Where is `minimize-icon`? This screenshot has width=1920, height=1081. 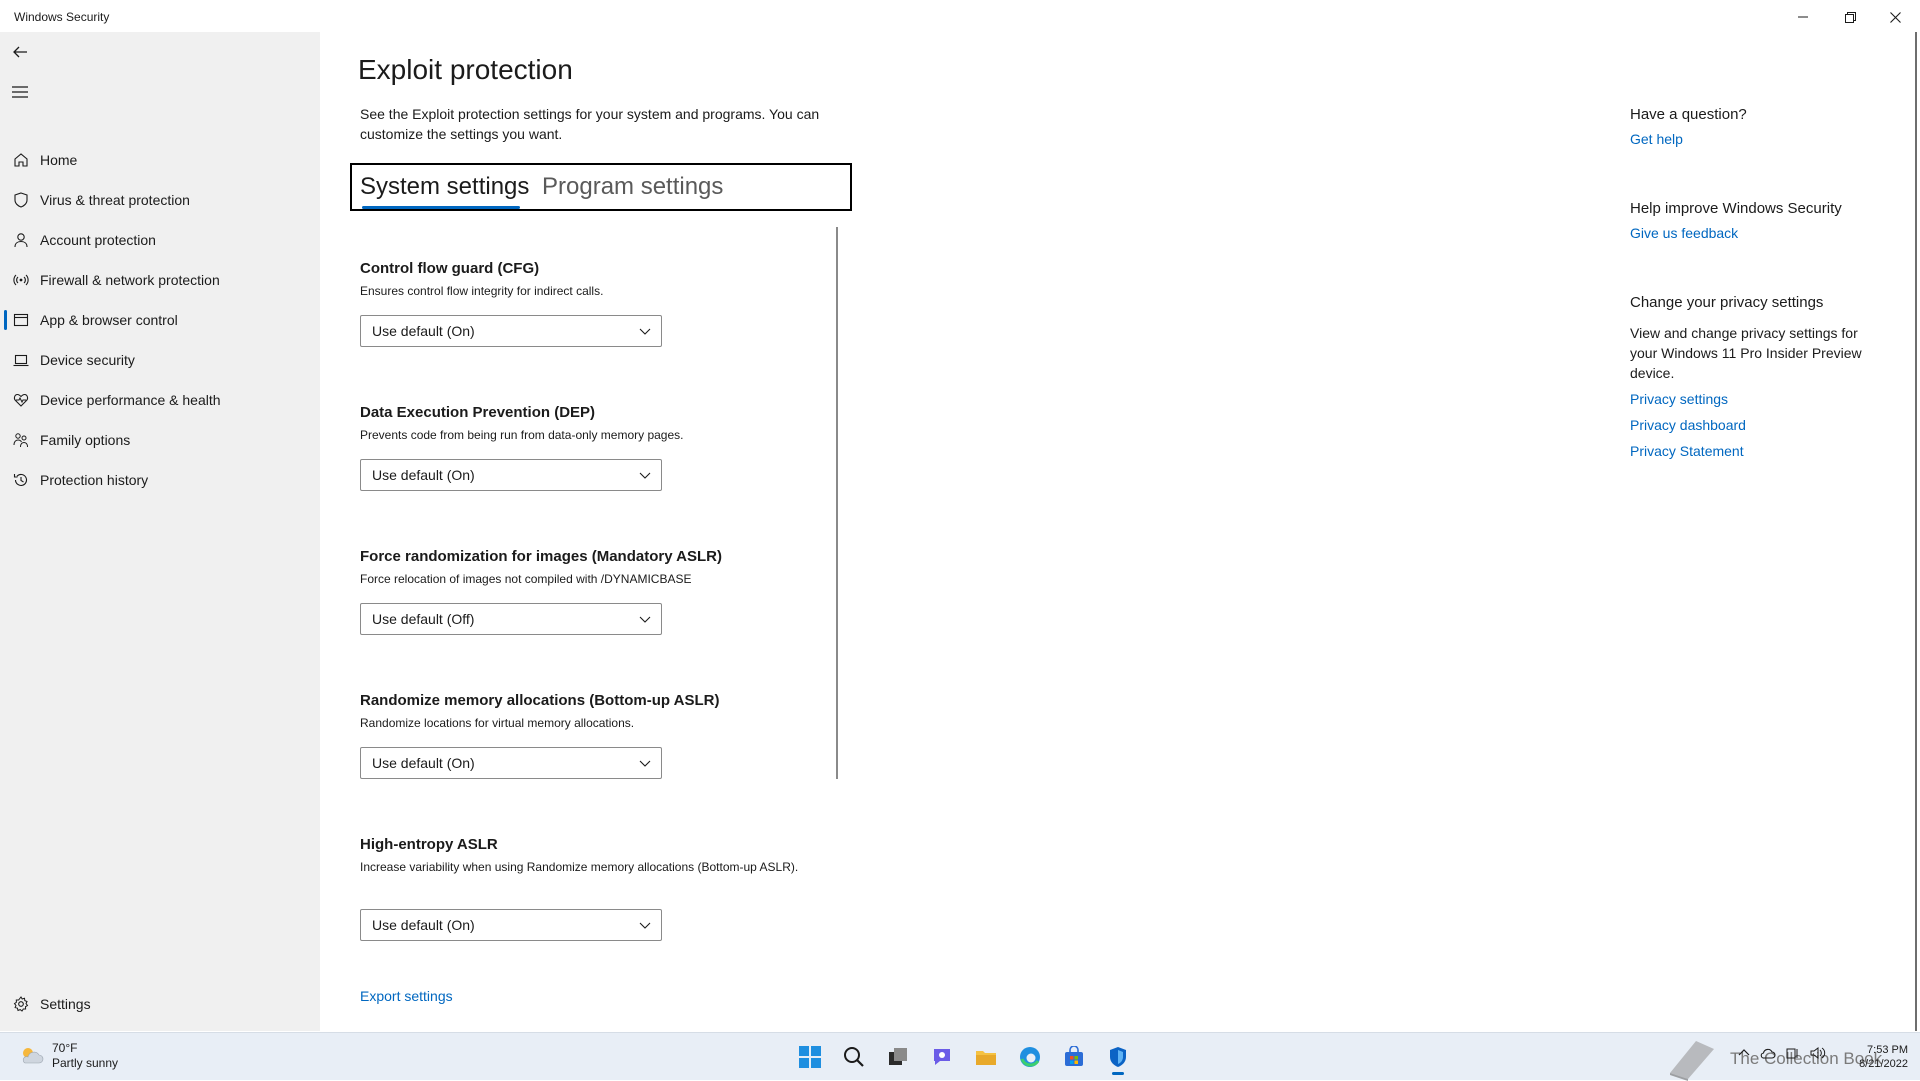 minimize-icon is located at coordinates (1803, 17).